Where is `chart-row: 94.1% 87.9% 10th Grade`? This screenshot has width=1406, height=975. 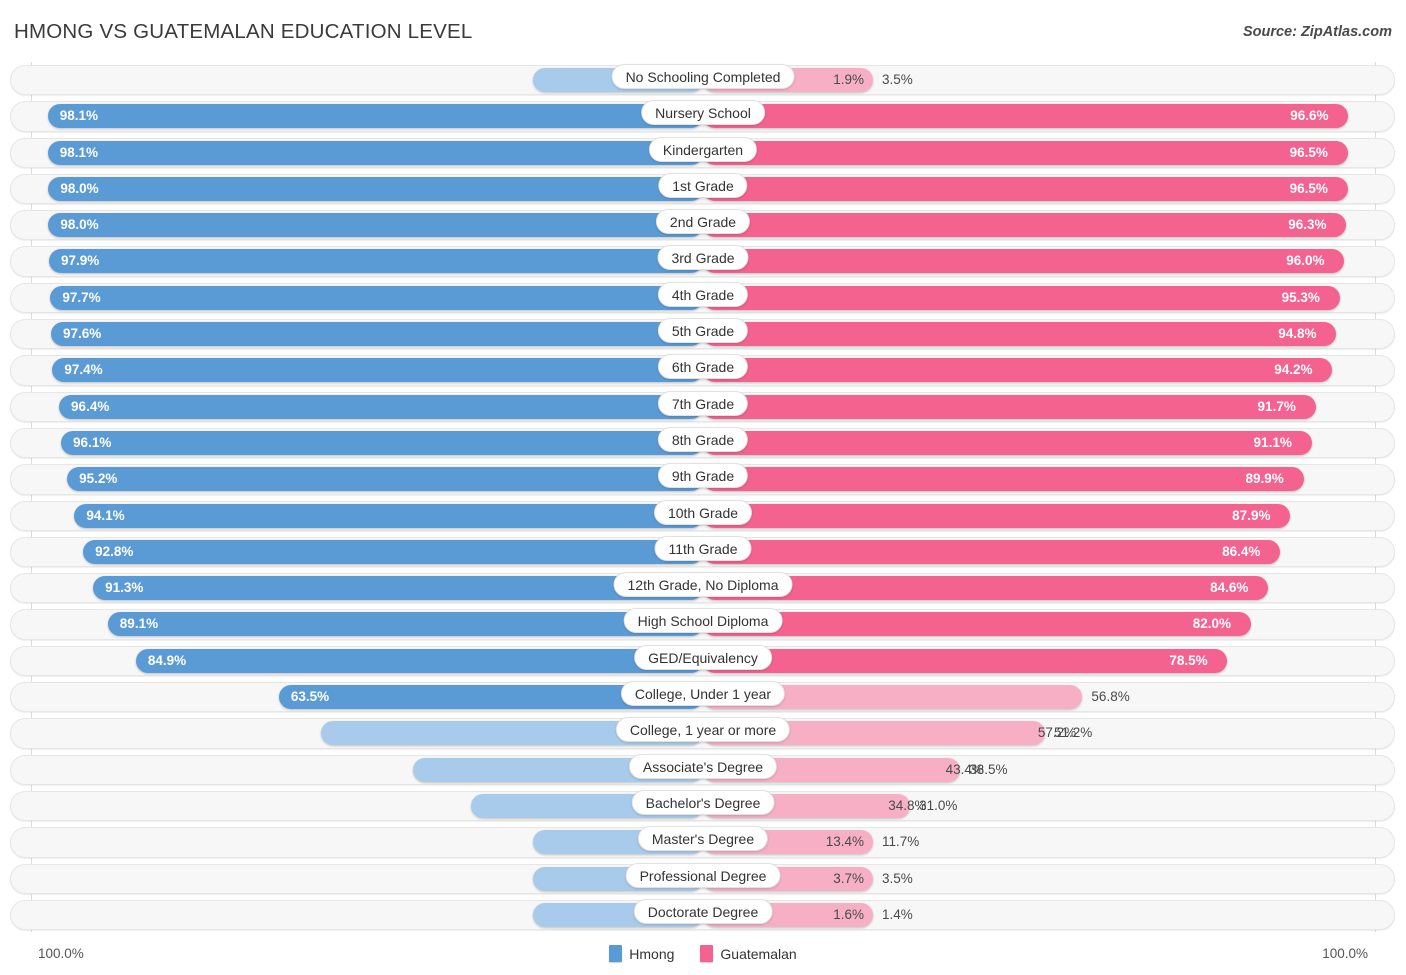
chart-row: 94.1% 87.9% 10th Grade is located at coordinates (703, 516).